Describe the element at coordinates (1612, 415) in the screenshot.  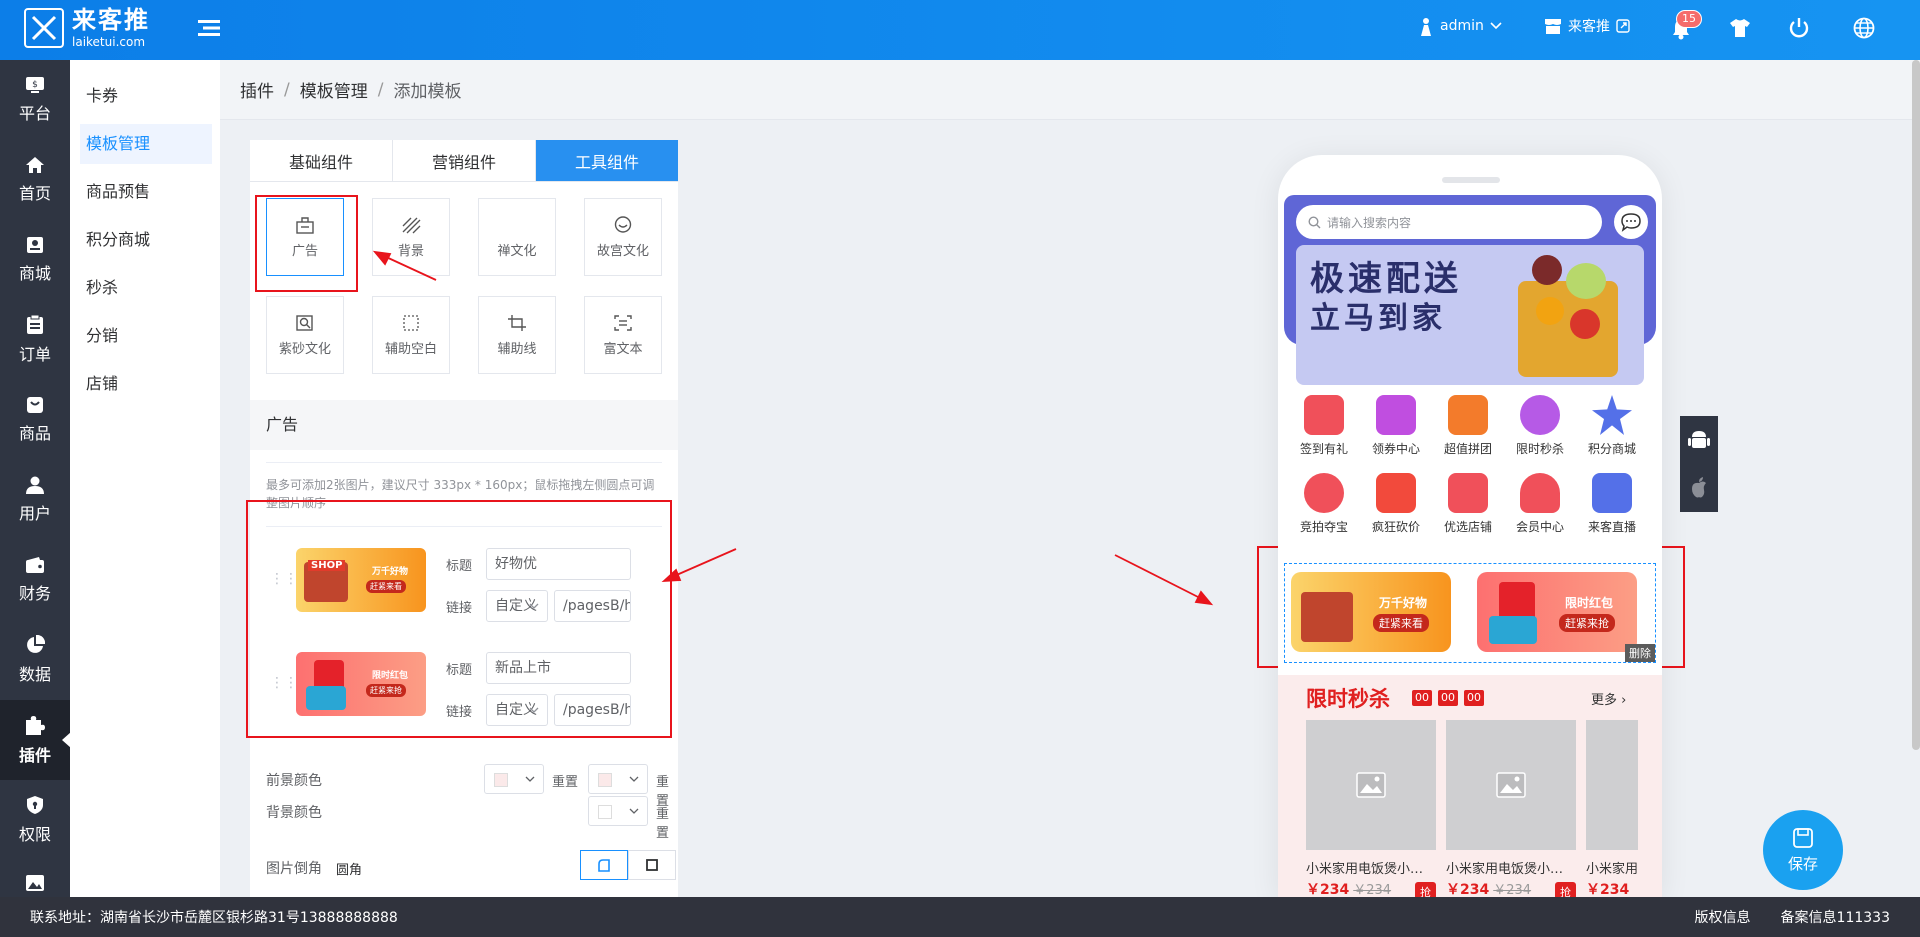
I see `star-icon` at that location.